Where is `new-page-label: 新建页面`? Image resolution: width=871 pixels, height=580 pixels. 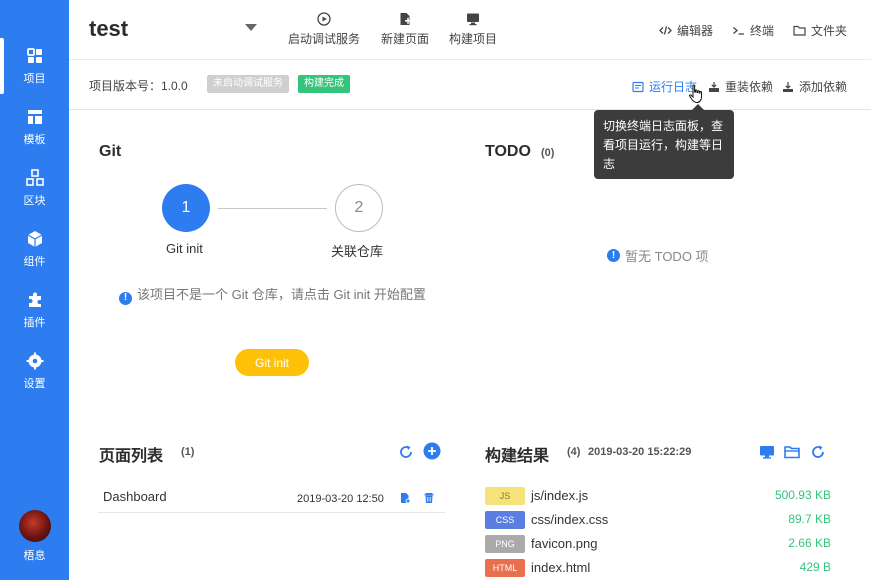 new-page-label: 新建页面 is located at coordinates (405, 39).